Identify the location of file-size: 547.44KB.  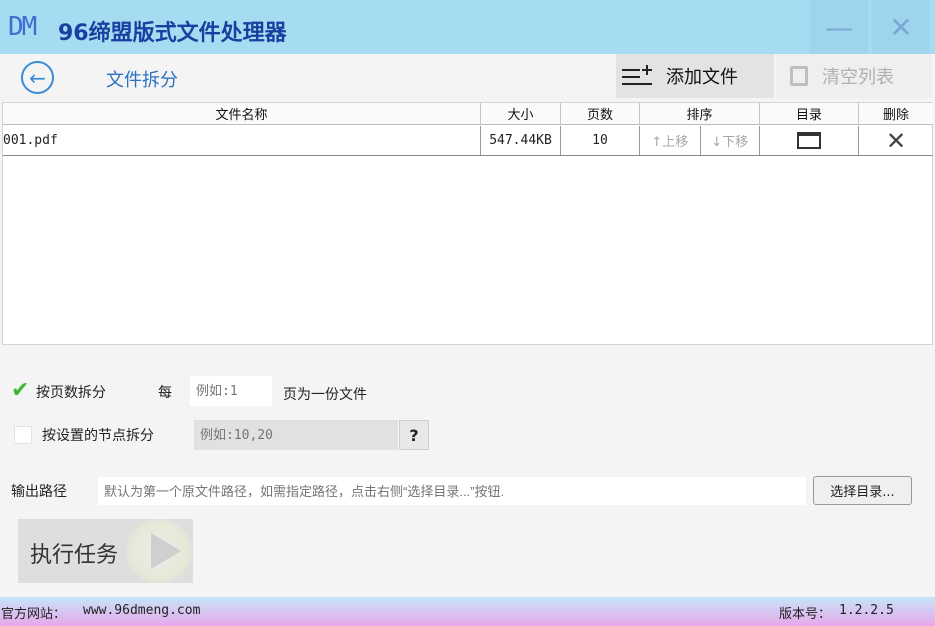
(521, 140).